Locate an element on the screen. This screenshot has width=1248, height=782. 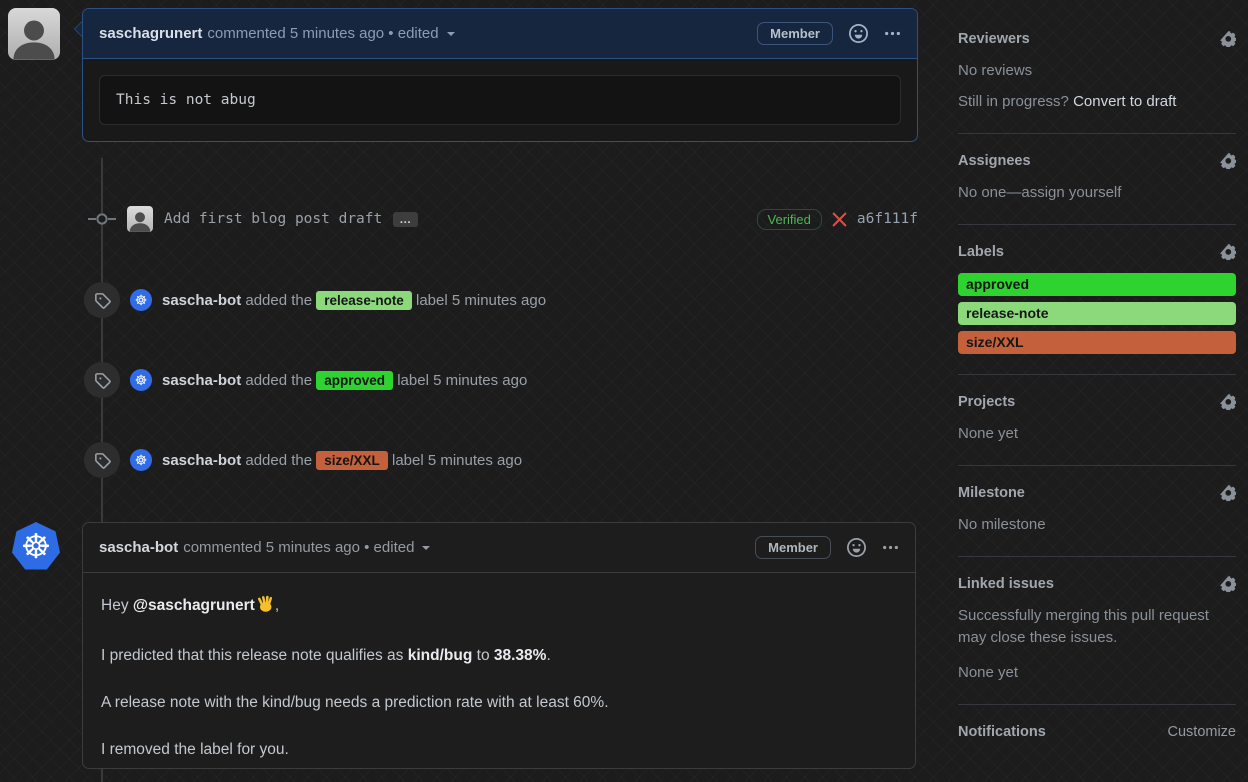
sidebar-label-size-xxl: size/XXL is located at coordinates (1097, 342).